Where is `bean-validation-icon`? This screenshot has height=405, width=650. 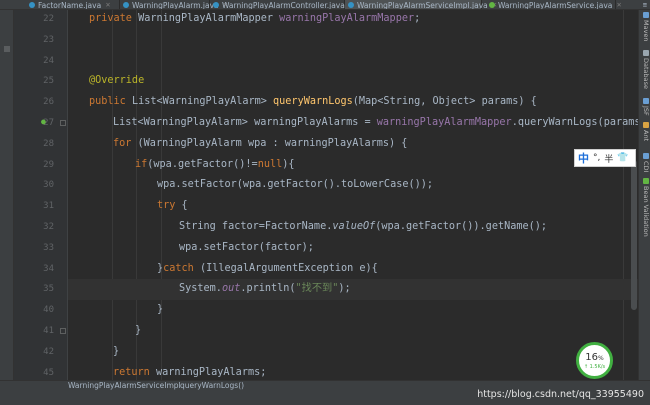
bean-validation-icon is located at coordinates (646, 181).